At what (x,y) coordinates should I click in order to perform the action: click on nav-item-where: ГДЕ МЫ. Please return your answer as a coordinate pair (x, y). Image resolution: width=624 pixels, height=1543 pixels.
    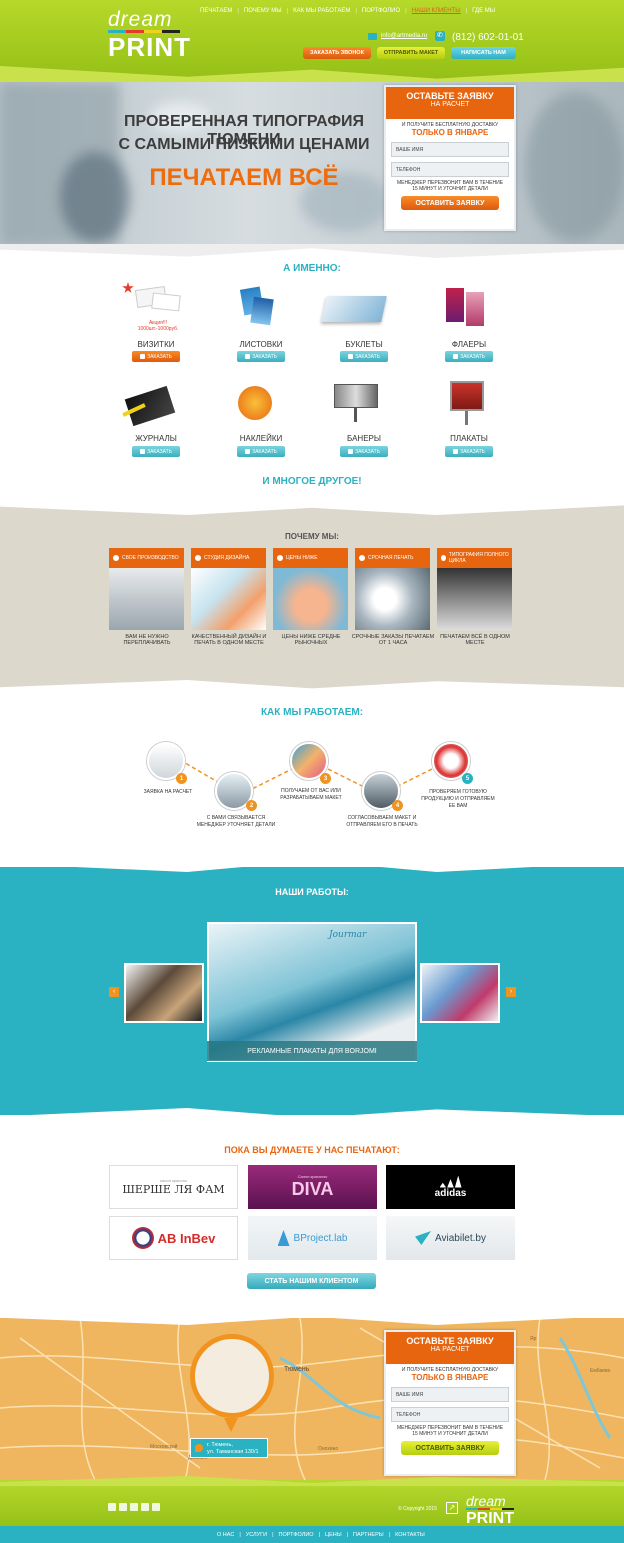
    Looking at the image, I should click on (483, 11).